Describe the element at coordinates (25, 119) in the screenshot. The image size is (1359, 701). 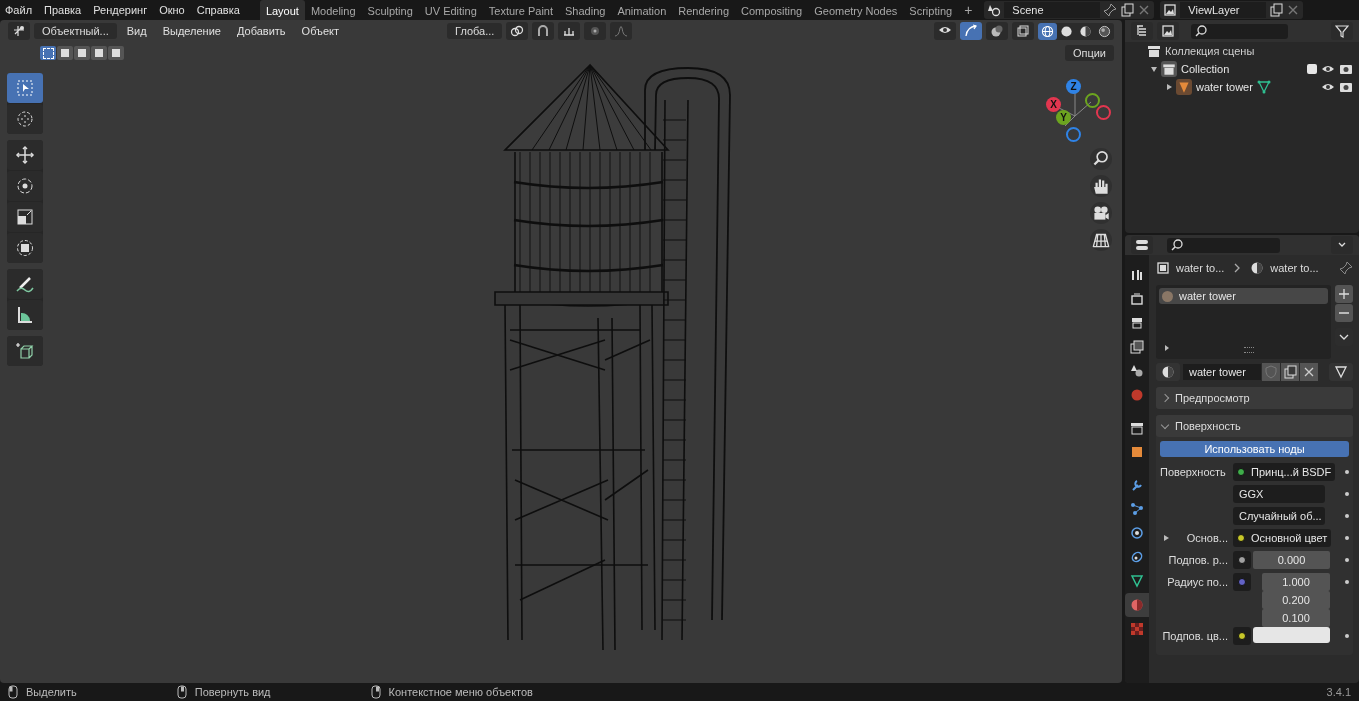
I see `cursor-tool-button` at that location.